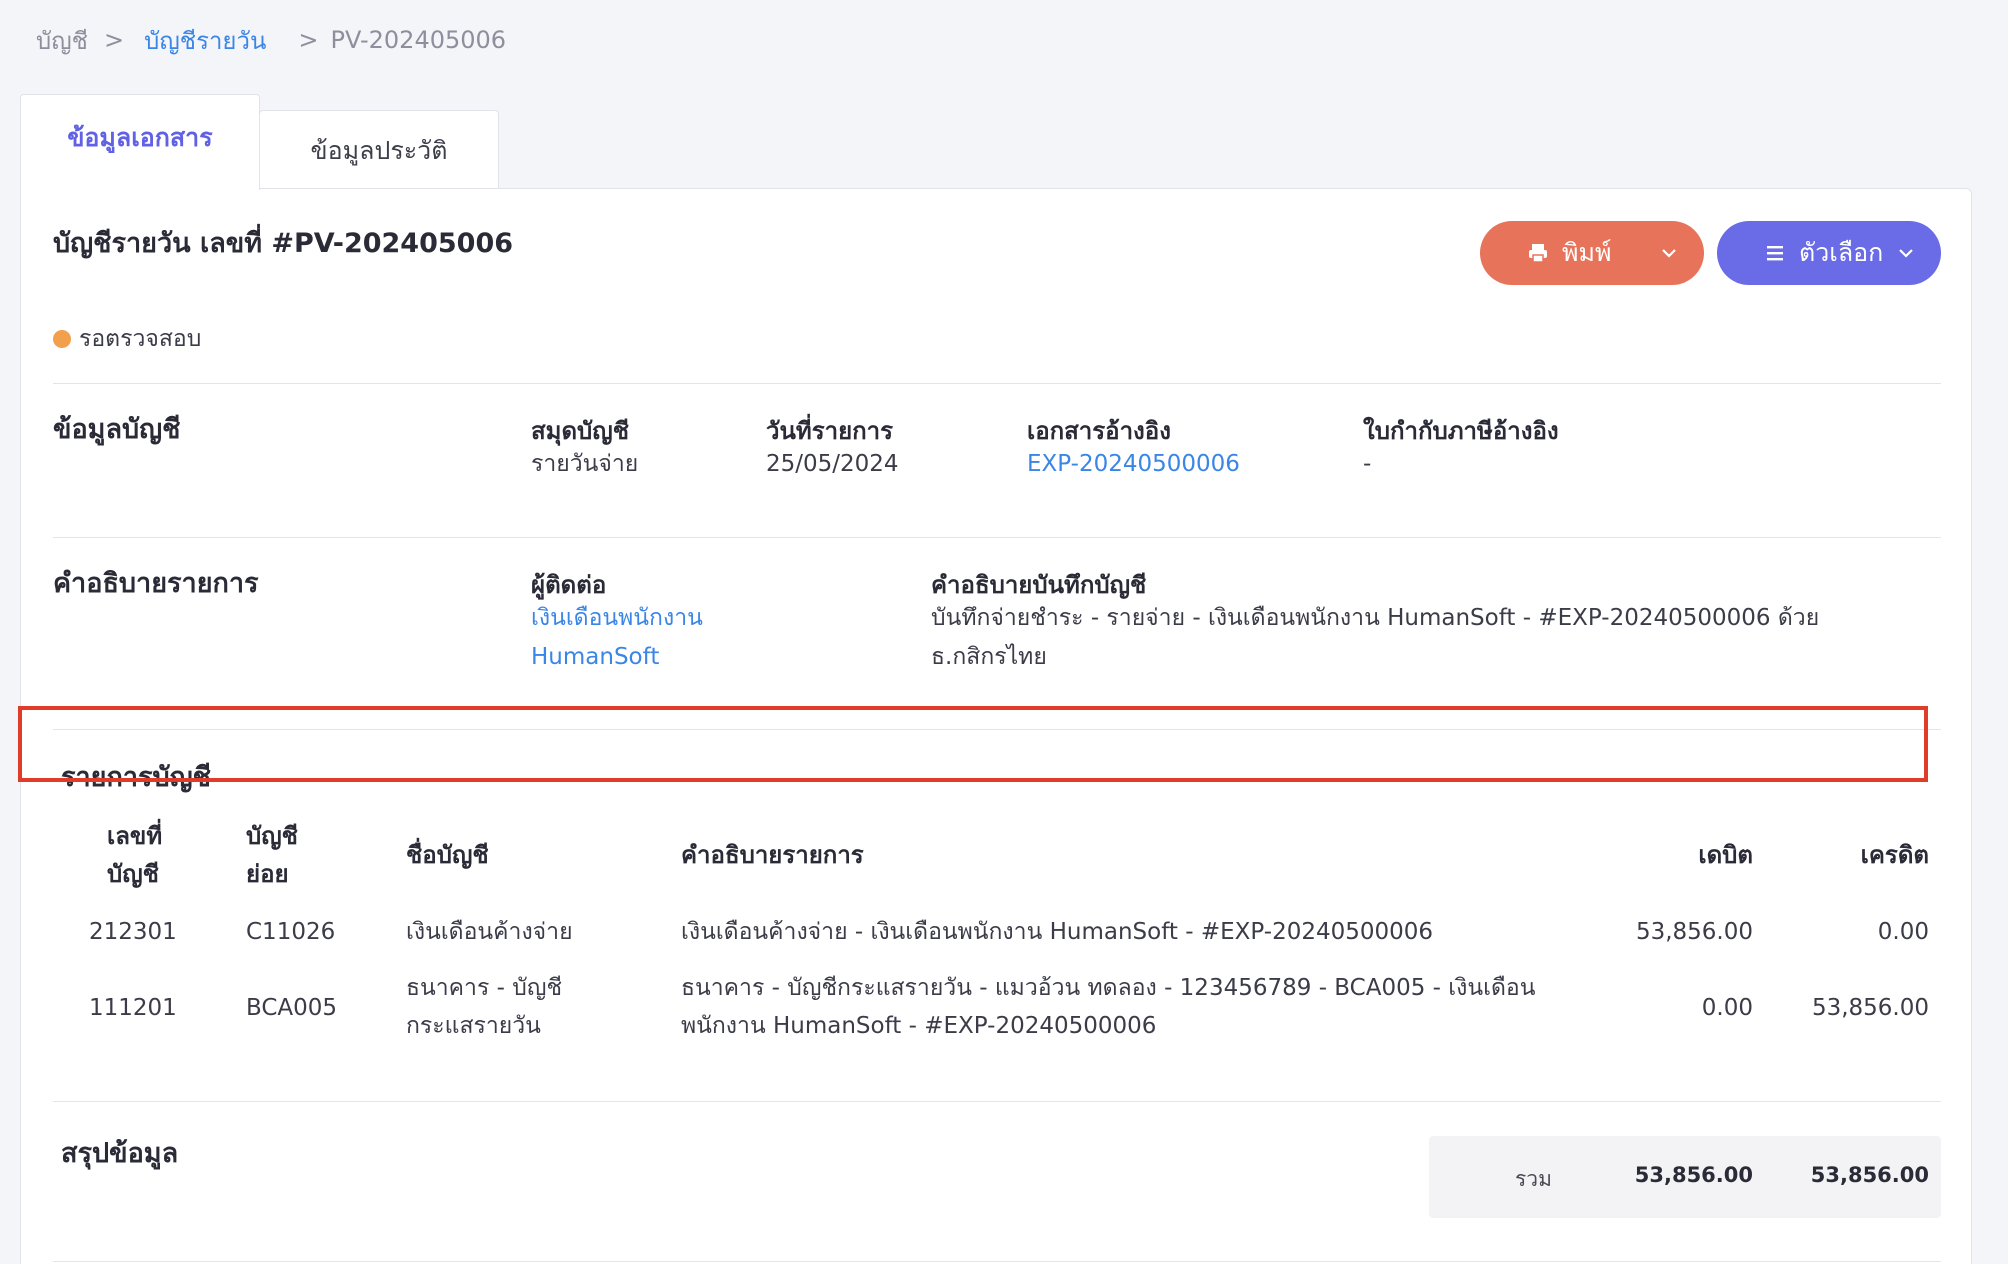 This screenshot has height=1264, width=2008. What do you see at coordinates (919, 1026) in the screenshot?
I see `row-description-line2: พนักงาน HumanSoft - #EXP-20240500006` at bounding box center [919, 1026].